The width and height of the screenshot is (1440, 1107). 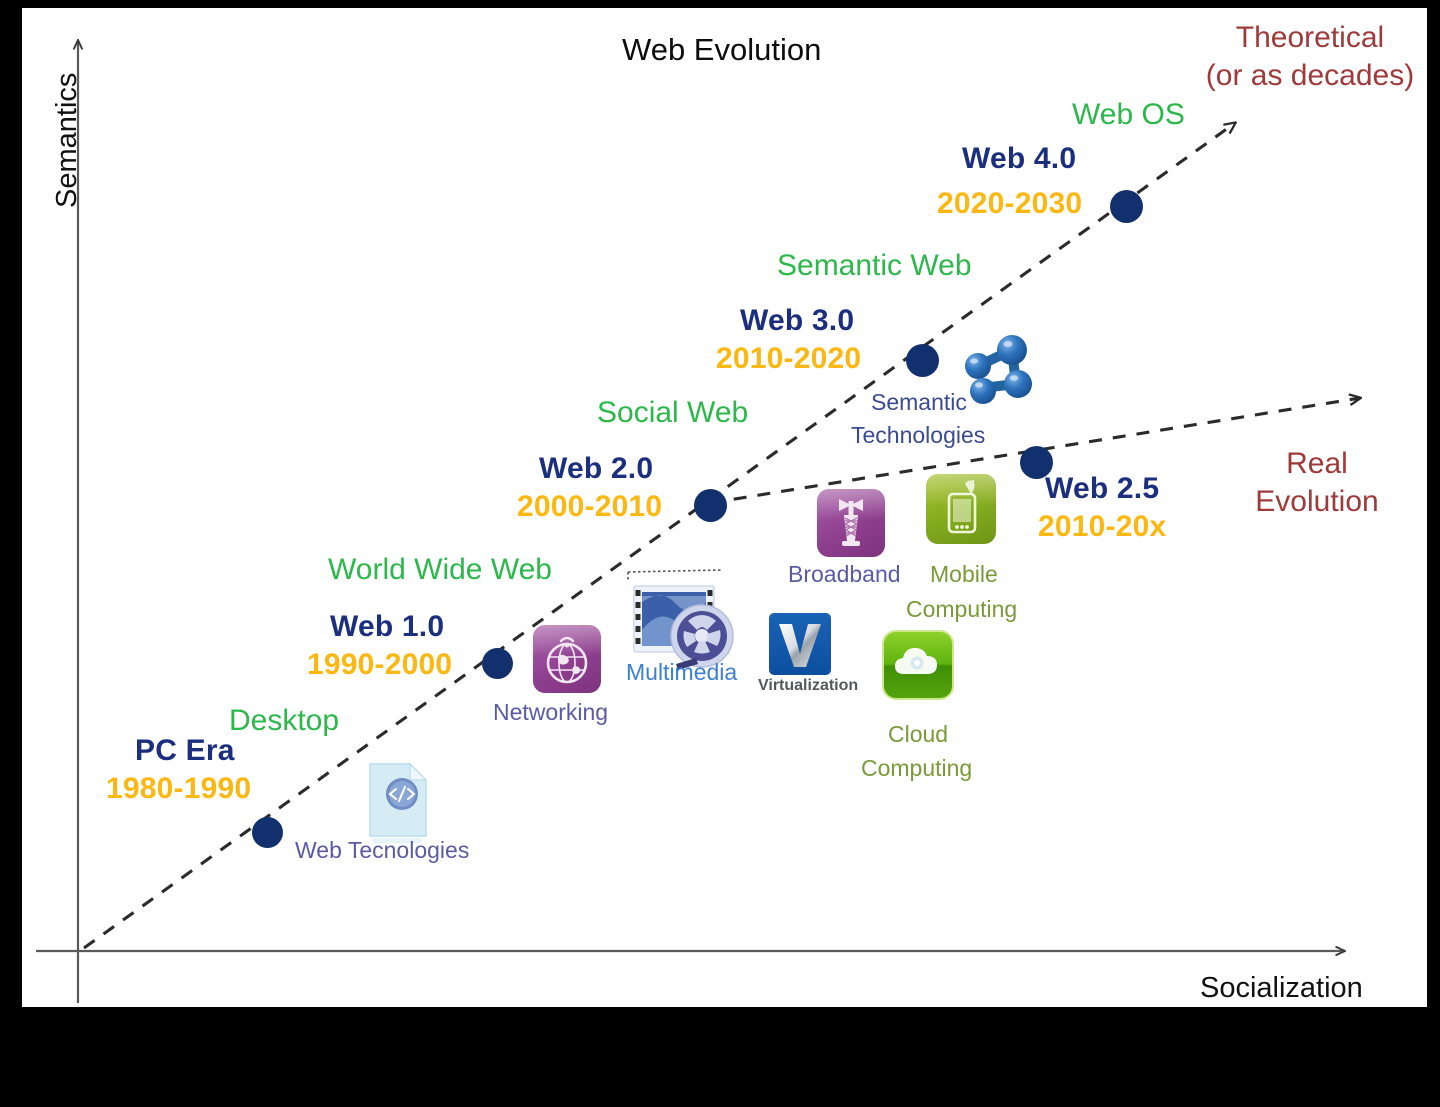 What do you see at coordinates (789, 358) in the screenshot?
I see `stage-years-web-30: 2010-2020` at bounding box center [789, 358].